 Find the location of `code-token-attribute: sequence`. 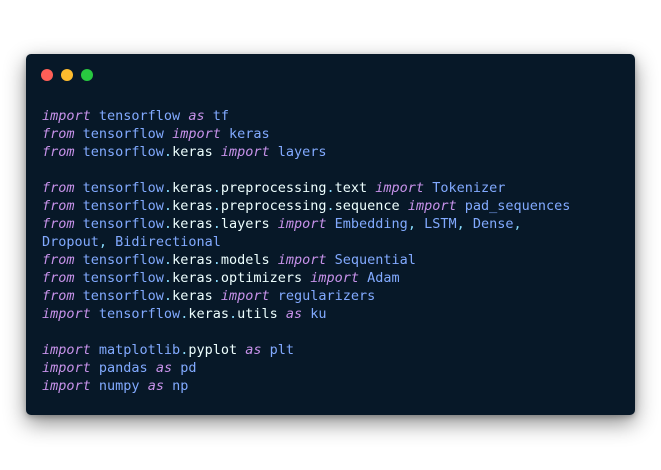

code-token-attribute: sequence is located at coordinates (371, 206).